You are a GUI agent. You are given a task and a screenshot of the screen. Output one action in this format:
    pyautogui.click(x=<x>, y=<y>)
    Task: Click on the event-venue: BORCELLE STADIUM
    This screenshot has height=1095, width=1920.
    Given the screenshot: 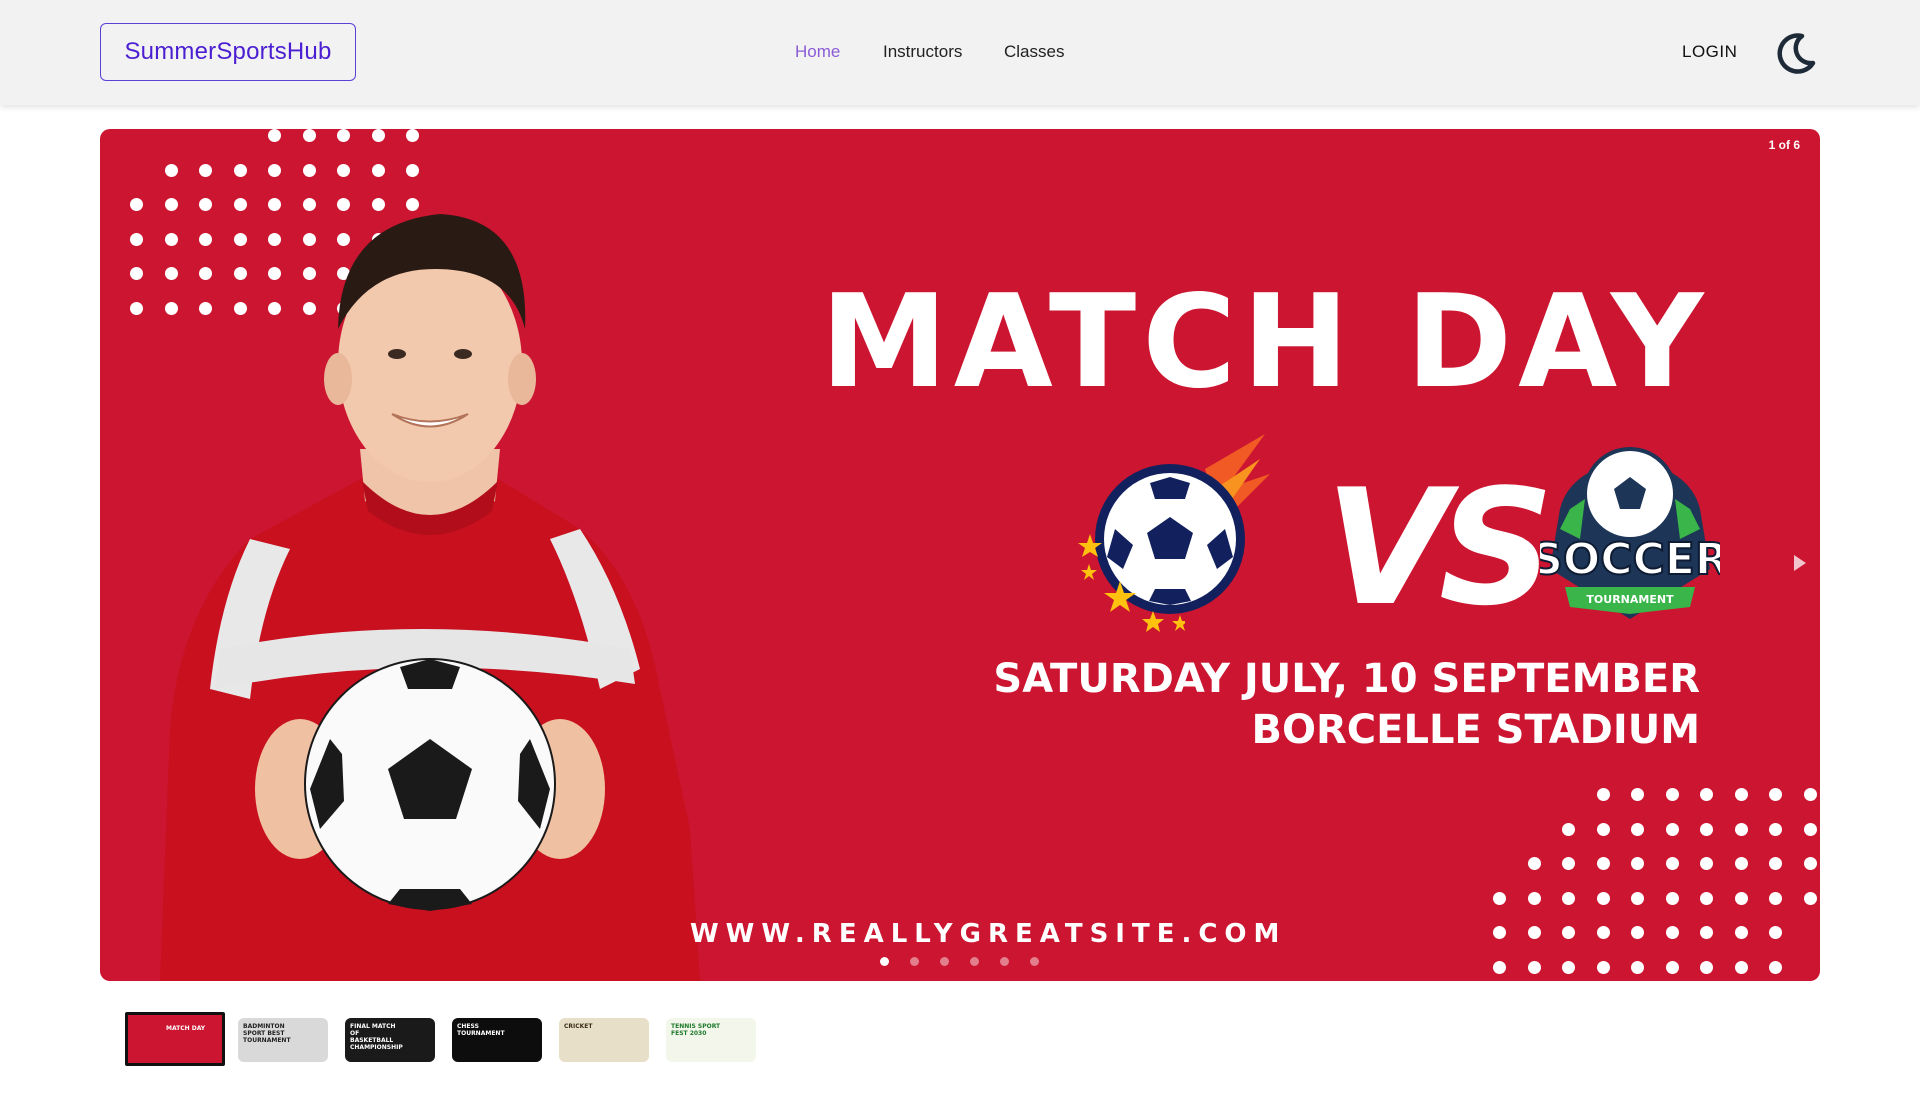 What is the action you would take?
    pyautogui.click(x=1475, y=730)
    